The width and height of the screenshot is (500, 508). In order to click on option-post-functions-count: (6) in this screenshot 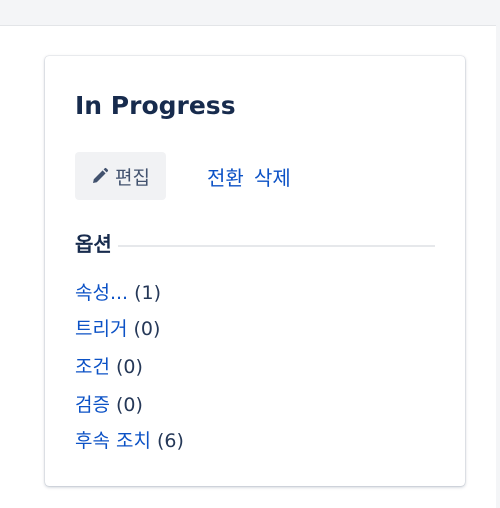, I will do `click(170, 441)`.